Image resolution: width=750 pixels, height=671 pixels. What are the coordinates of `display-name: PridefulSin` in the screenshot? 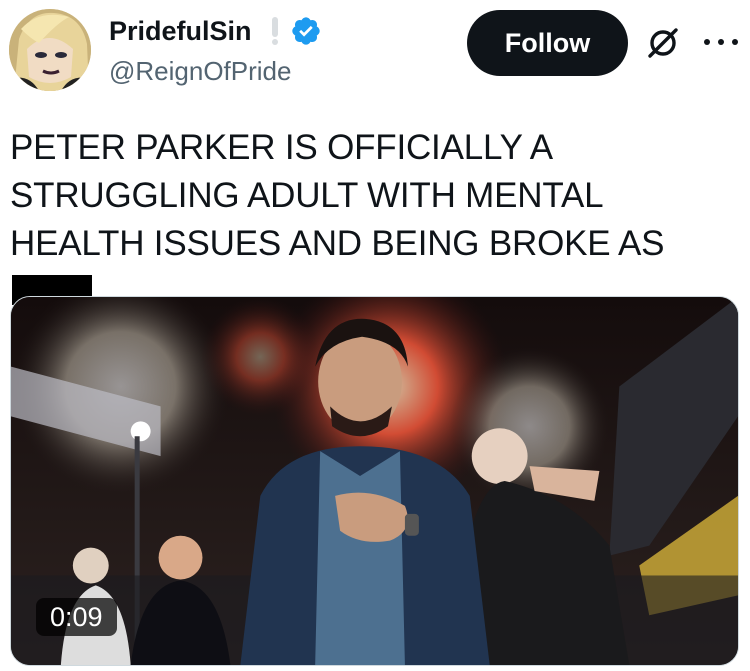 It's located at (180, 31).